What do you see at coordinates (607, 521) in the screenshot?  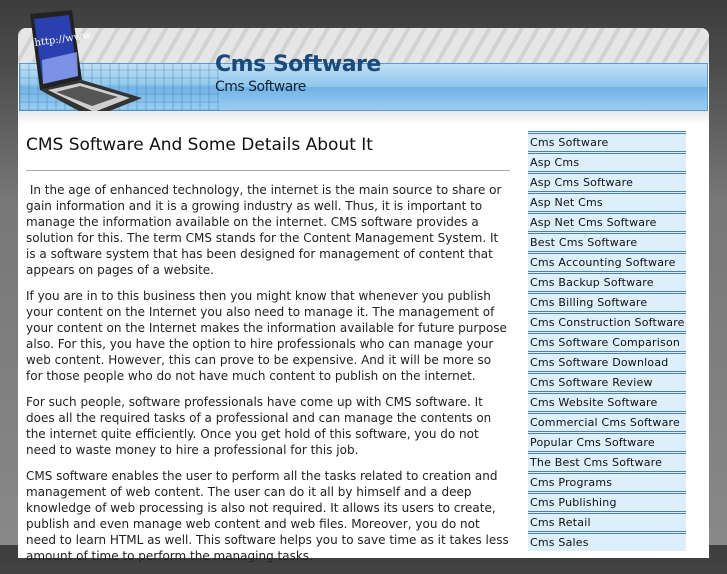 I see `sidebar-link: Cms Retail` at bounding box center [607, 521].